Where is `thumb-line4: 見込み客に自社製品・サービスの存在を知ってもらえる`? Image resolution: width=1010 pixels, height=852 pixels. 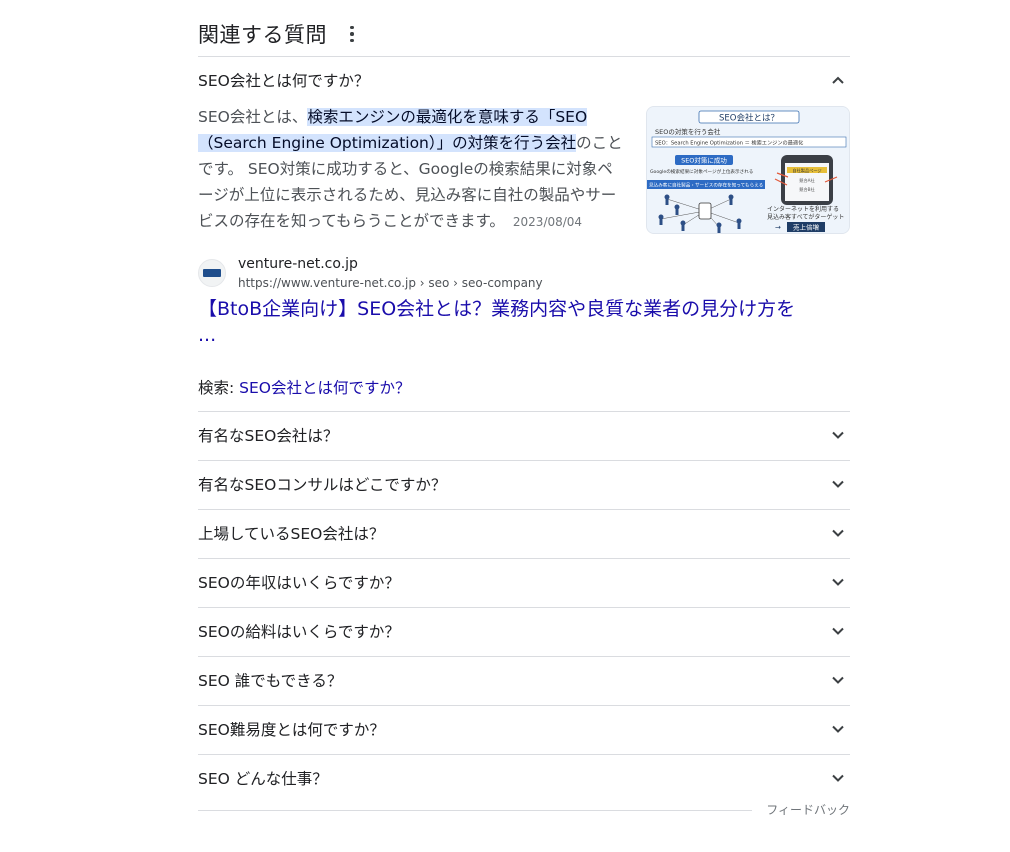
thumb-line4: 見込み客に自社製品・サービスの存在を知ってもらえる is located at coordinates (706, 185).